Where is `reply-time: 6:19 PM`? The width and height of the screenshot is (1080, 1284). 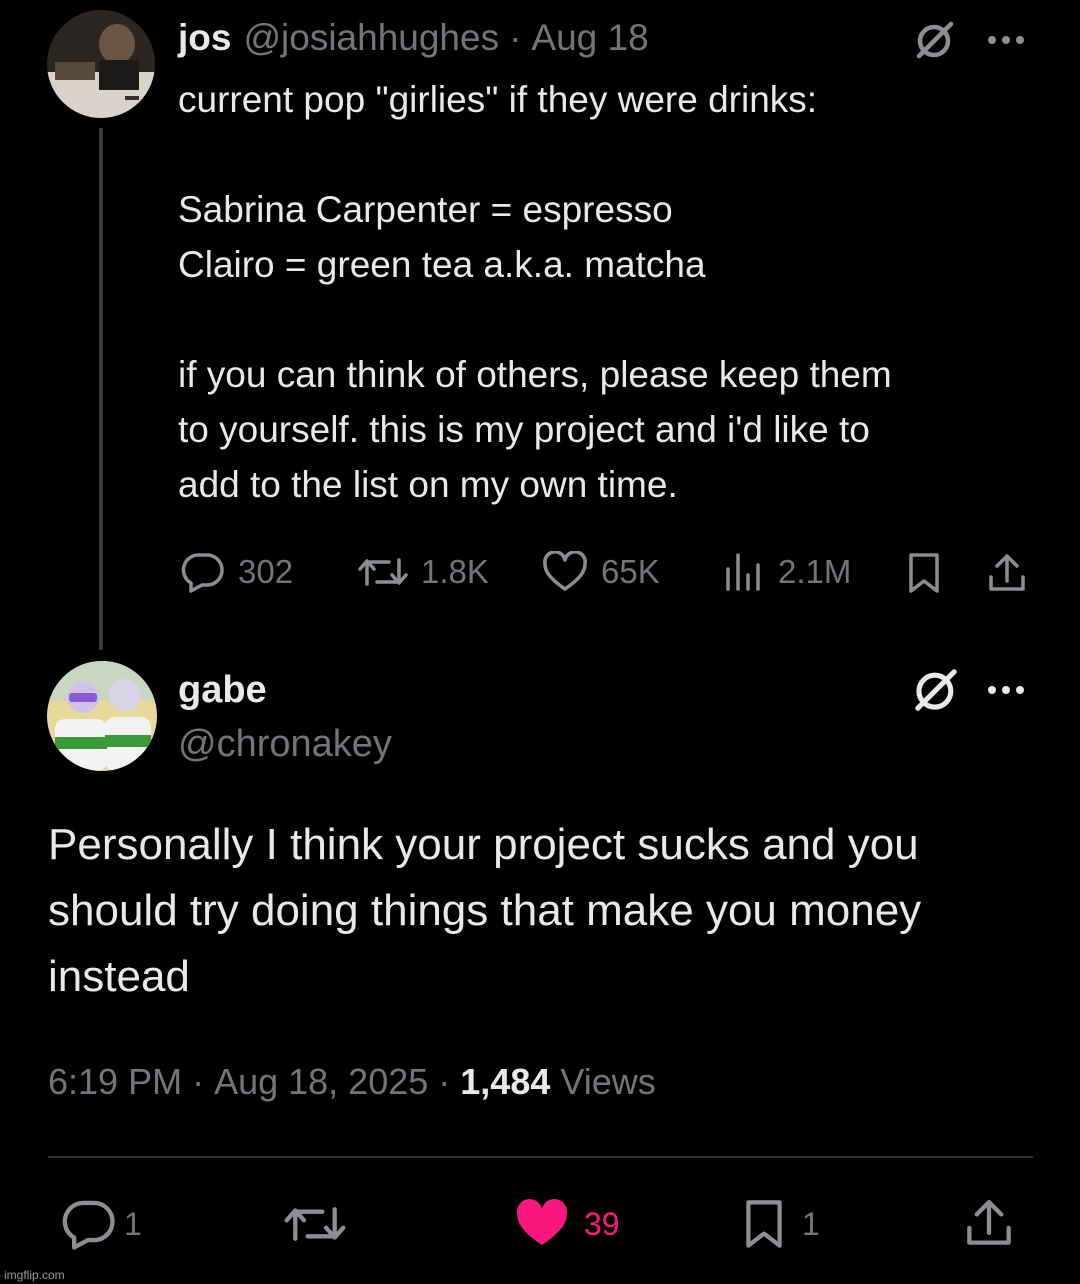 reply-time: 6:19 PM is located at coordinates (115, 1082).